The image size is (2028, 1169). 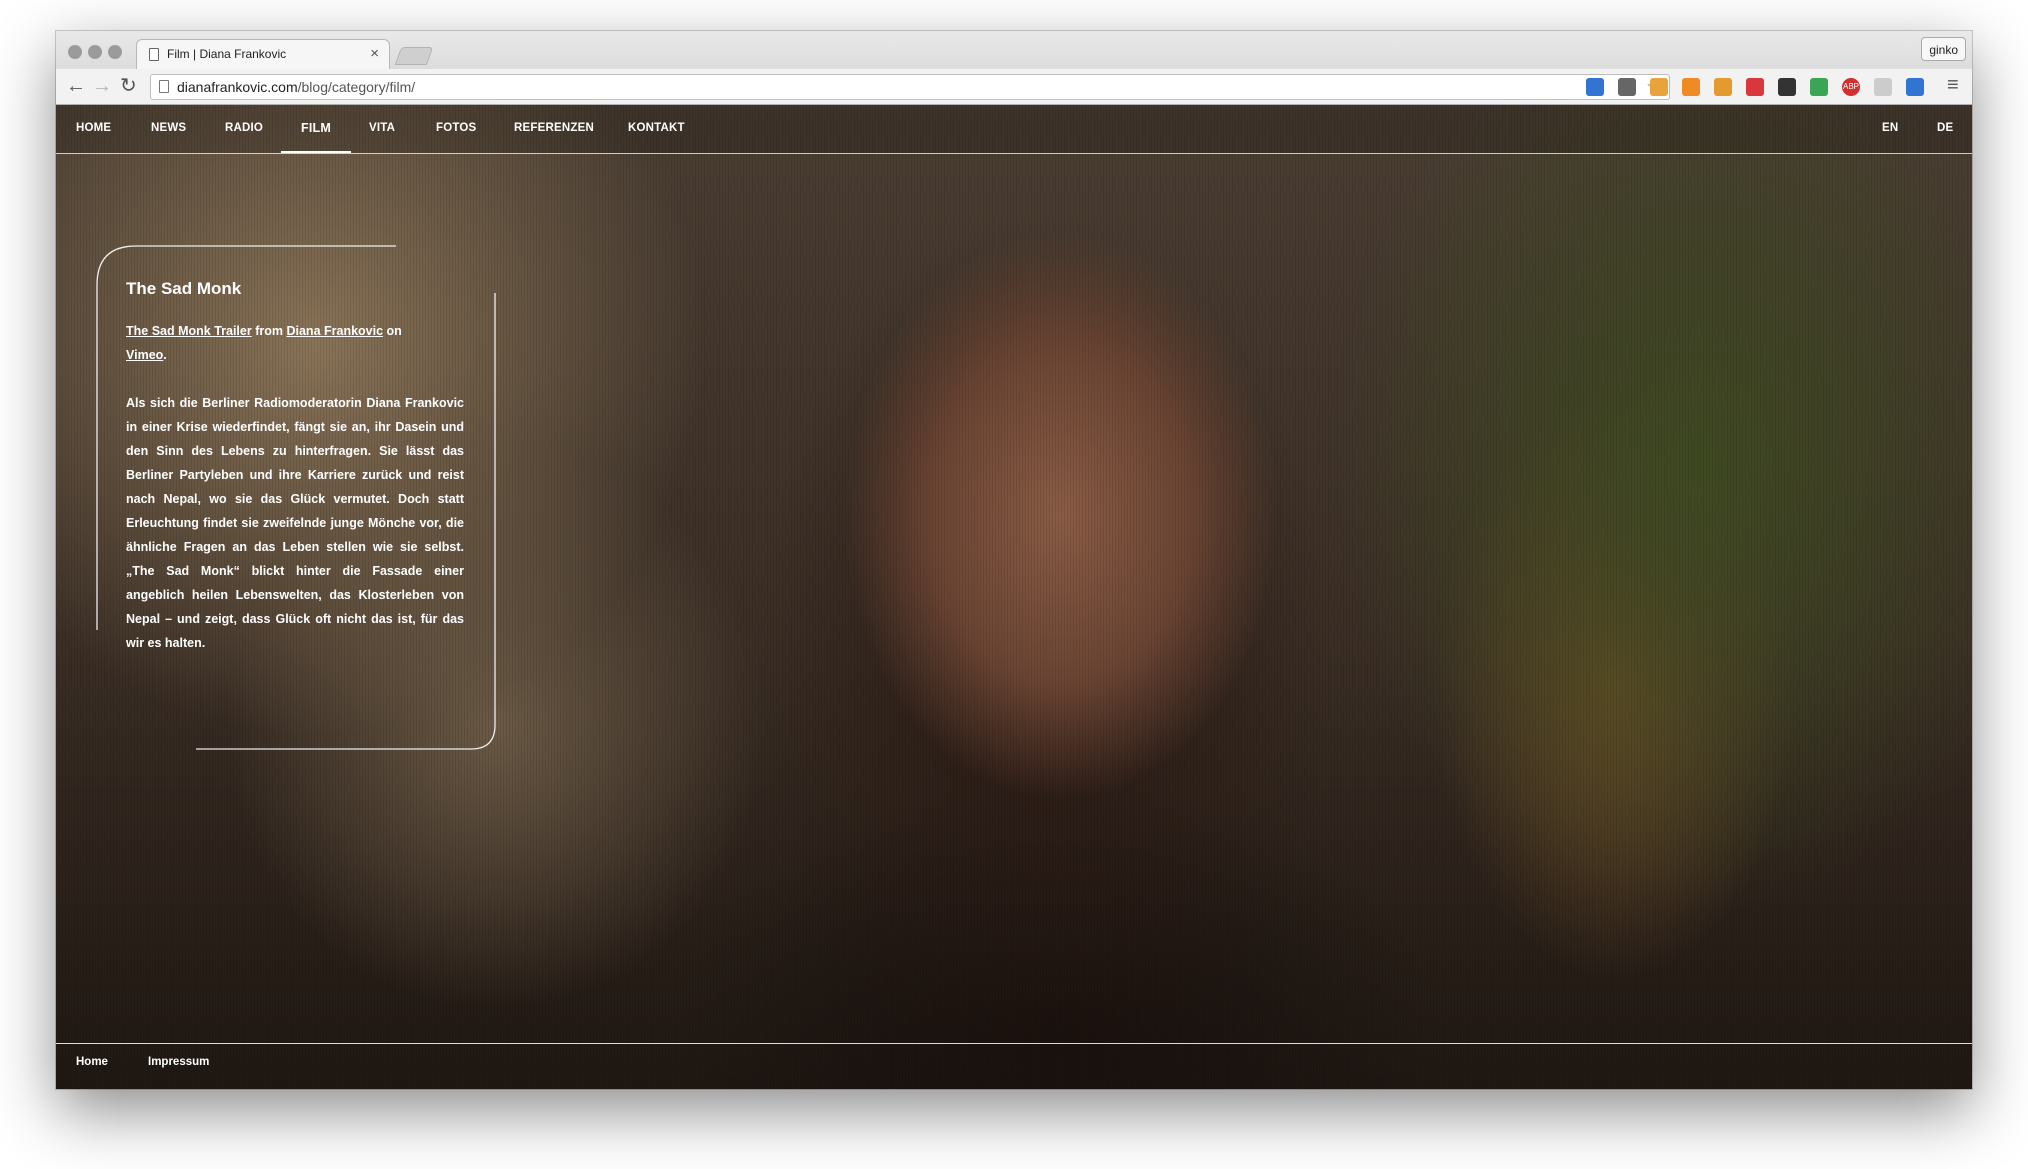 What do you see at coordinates (1627, 87) in the screenshot?
I see `eyedropper-icon` at bounding box center [1627, 87].